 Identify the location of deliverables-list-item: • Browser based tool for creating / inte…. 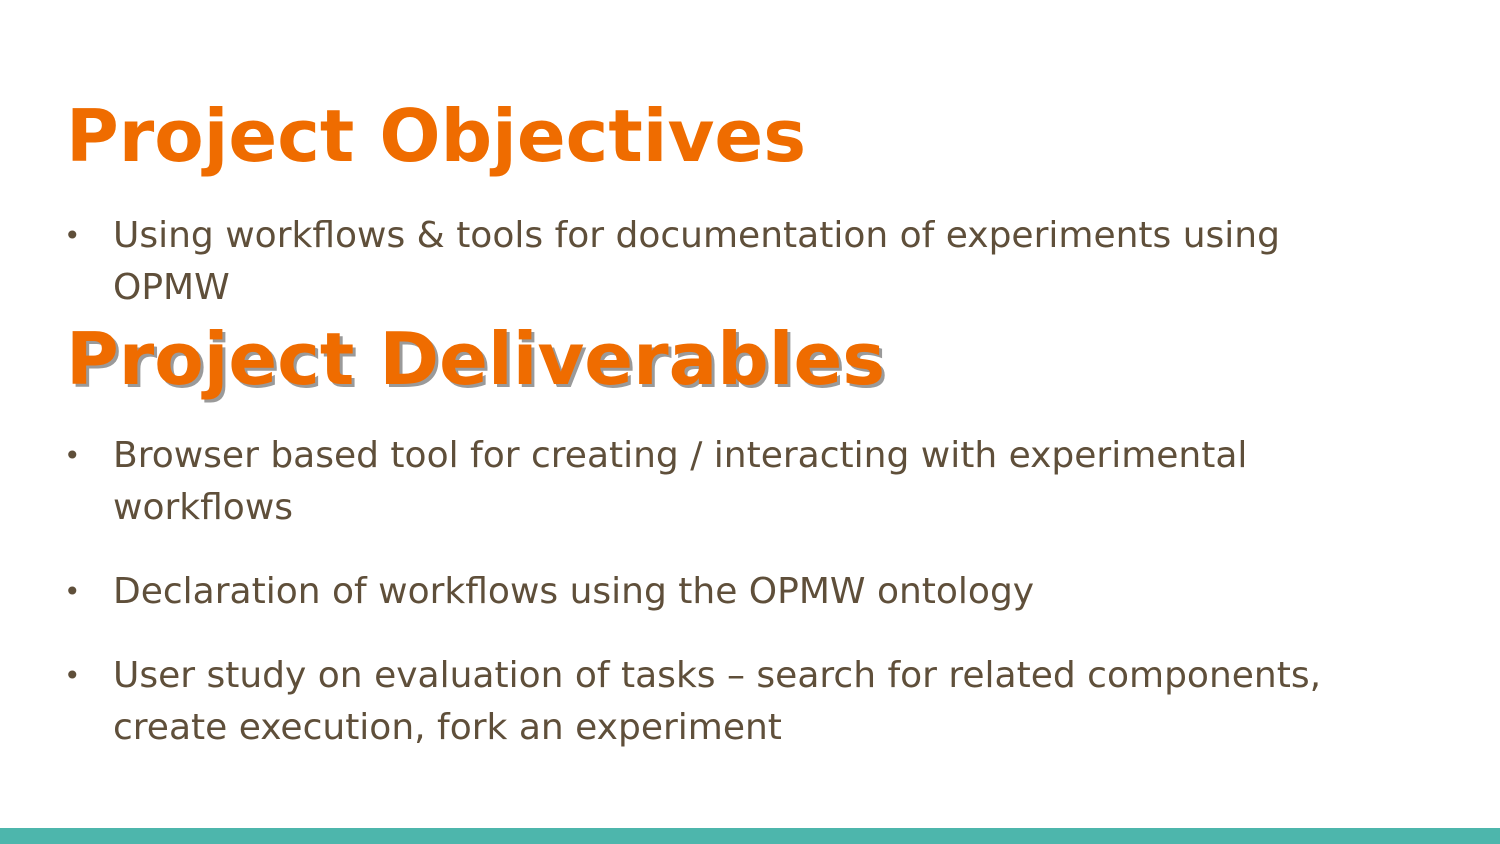
(750, 482).